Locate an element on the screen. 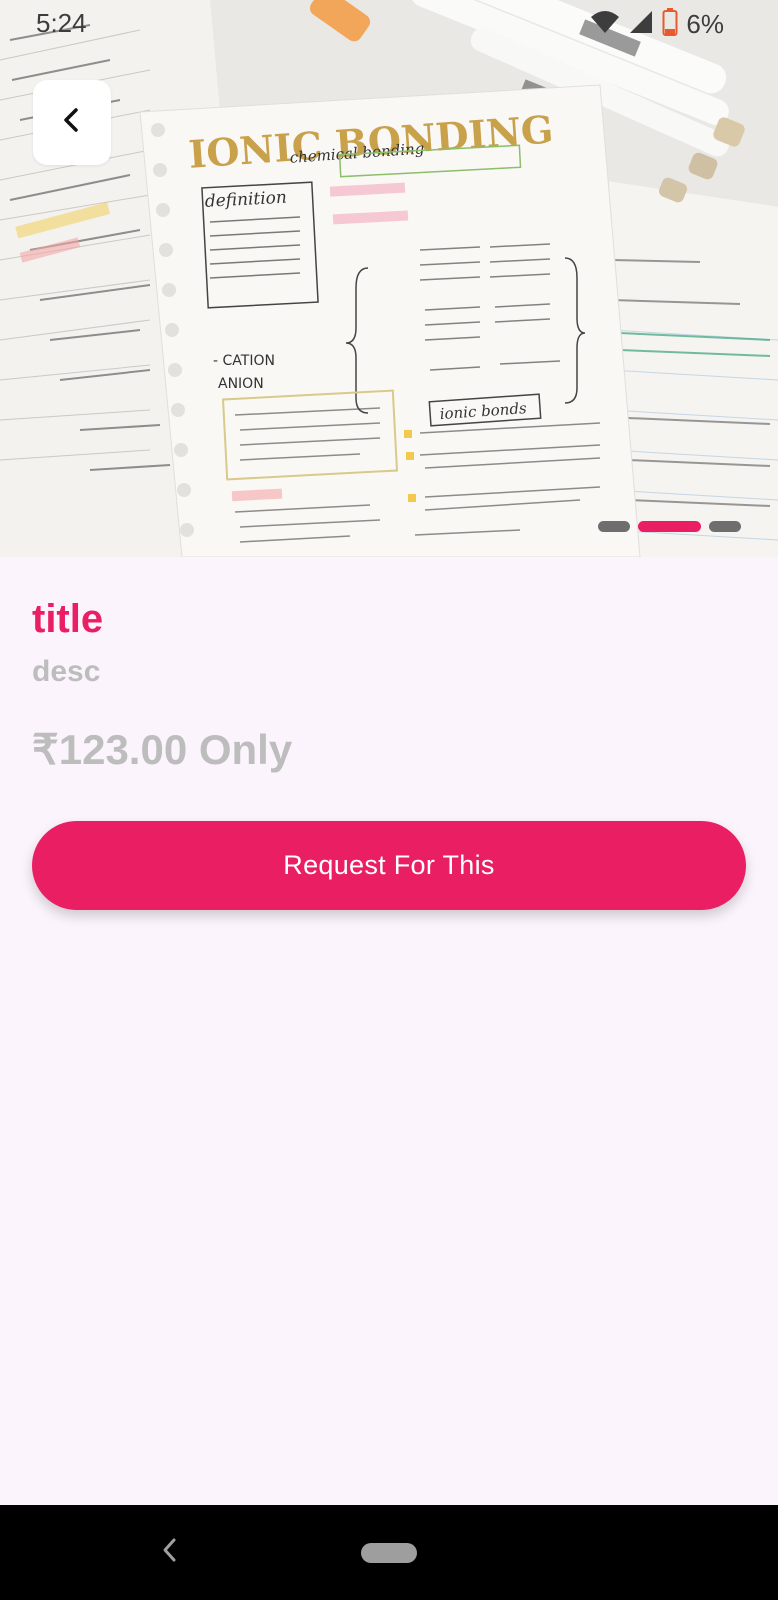 The image size is (778, 1600). status-bar: 5:24 6% is located at coordinates (389, 24).